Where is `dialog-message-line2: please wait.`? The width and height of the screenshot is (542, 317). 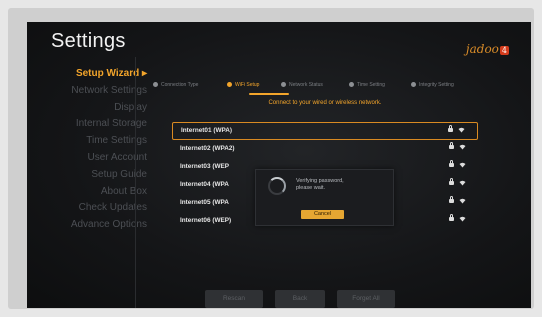 dialog-message-line2: please wait. is located at coordinates (311, 188).